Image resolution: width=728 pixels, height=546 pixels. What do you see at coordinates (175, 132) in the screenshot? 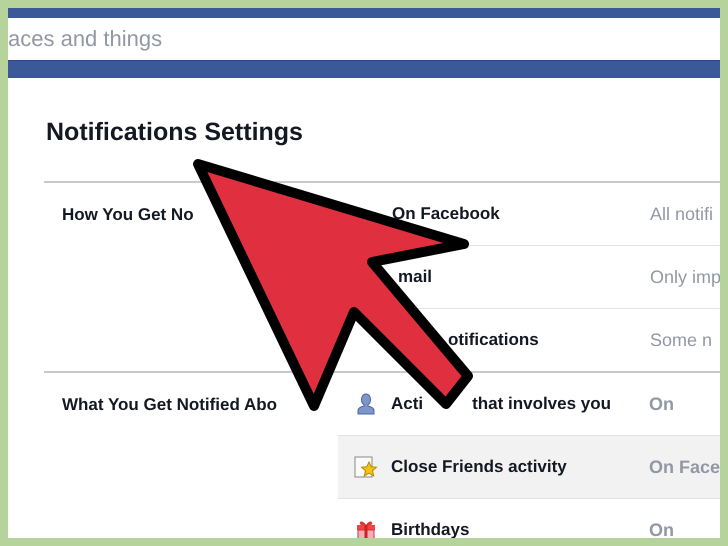
I see `page-title: Notifications Settings` at bounding box center [175, 132].